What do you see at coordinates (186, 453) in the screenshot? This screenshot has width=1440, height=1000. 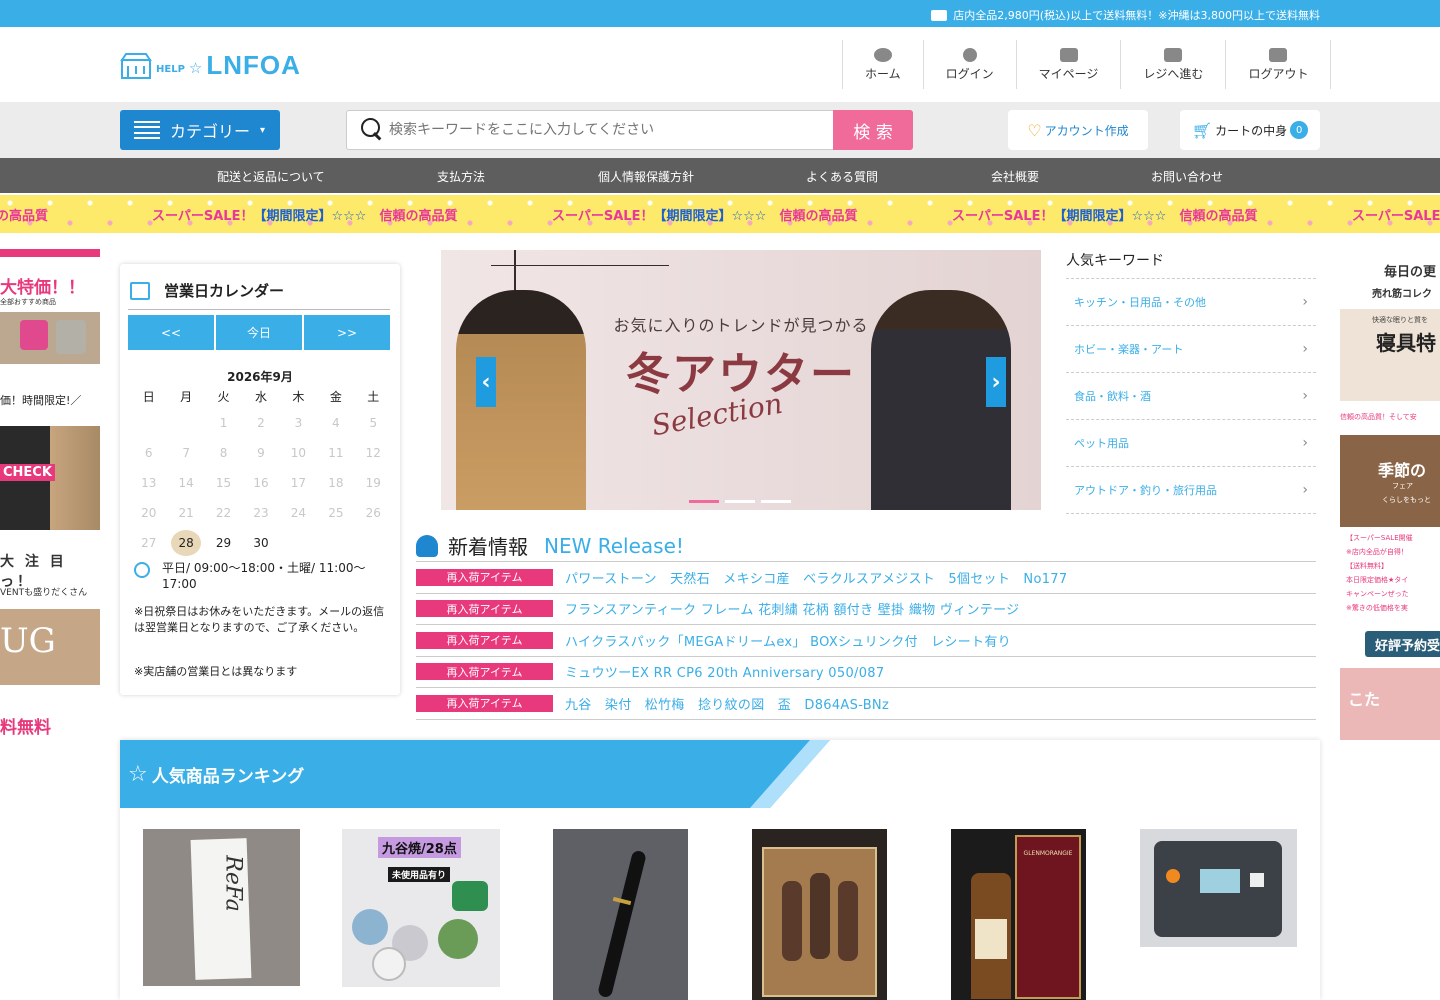 I see `calendar-day: 7` at bounding box center [186, 453].